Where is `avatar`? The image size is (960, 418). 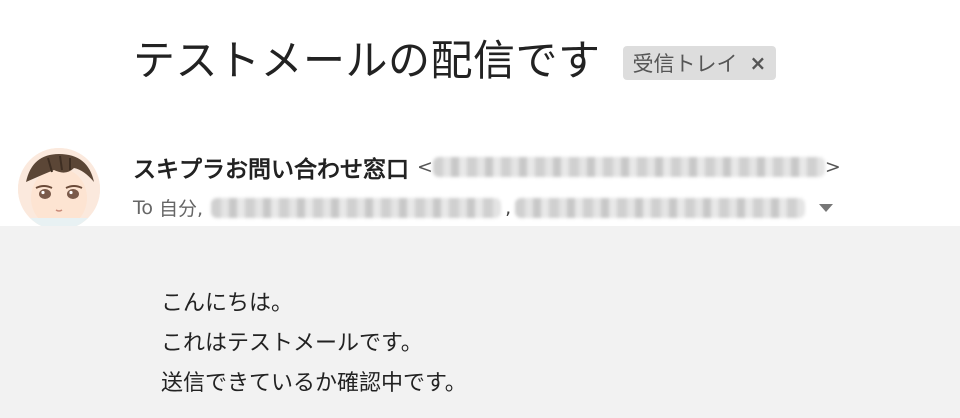
avatar is located at coordinates (59, 189).